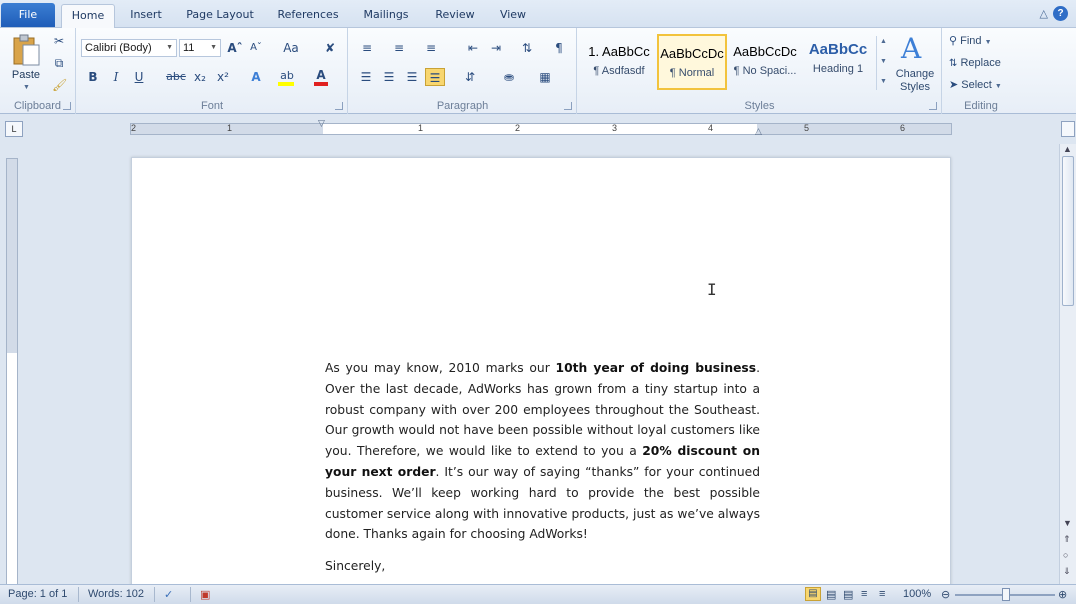  I want to click on italic-icon: I, so click(116, 77).